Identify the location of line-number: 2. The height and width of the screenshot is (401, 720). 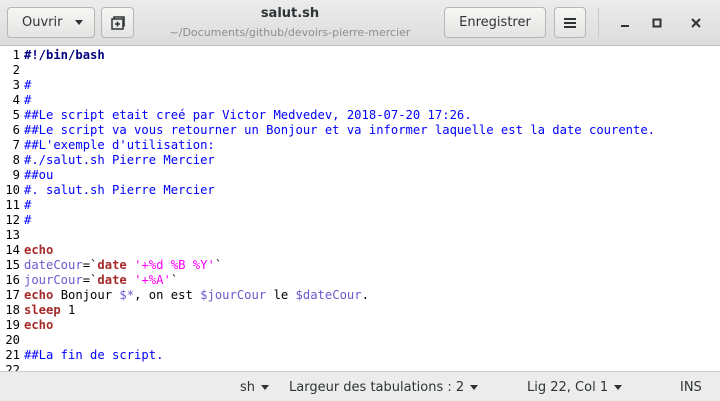
(16, 70).